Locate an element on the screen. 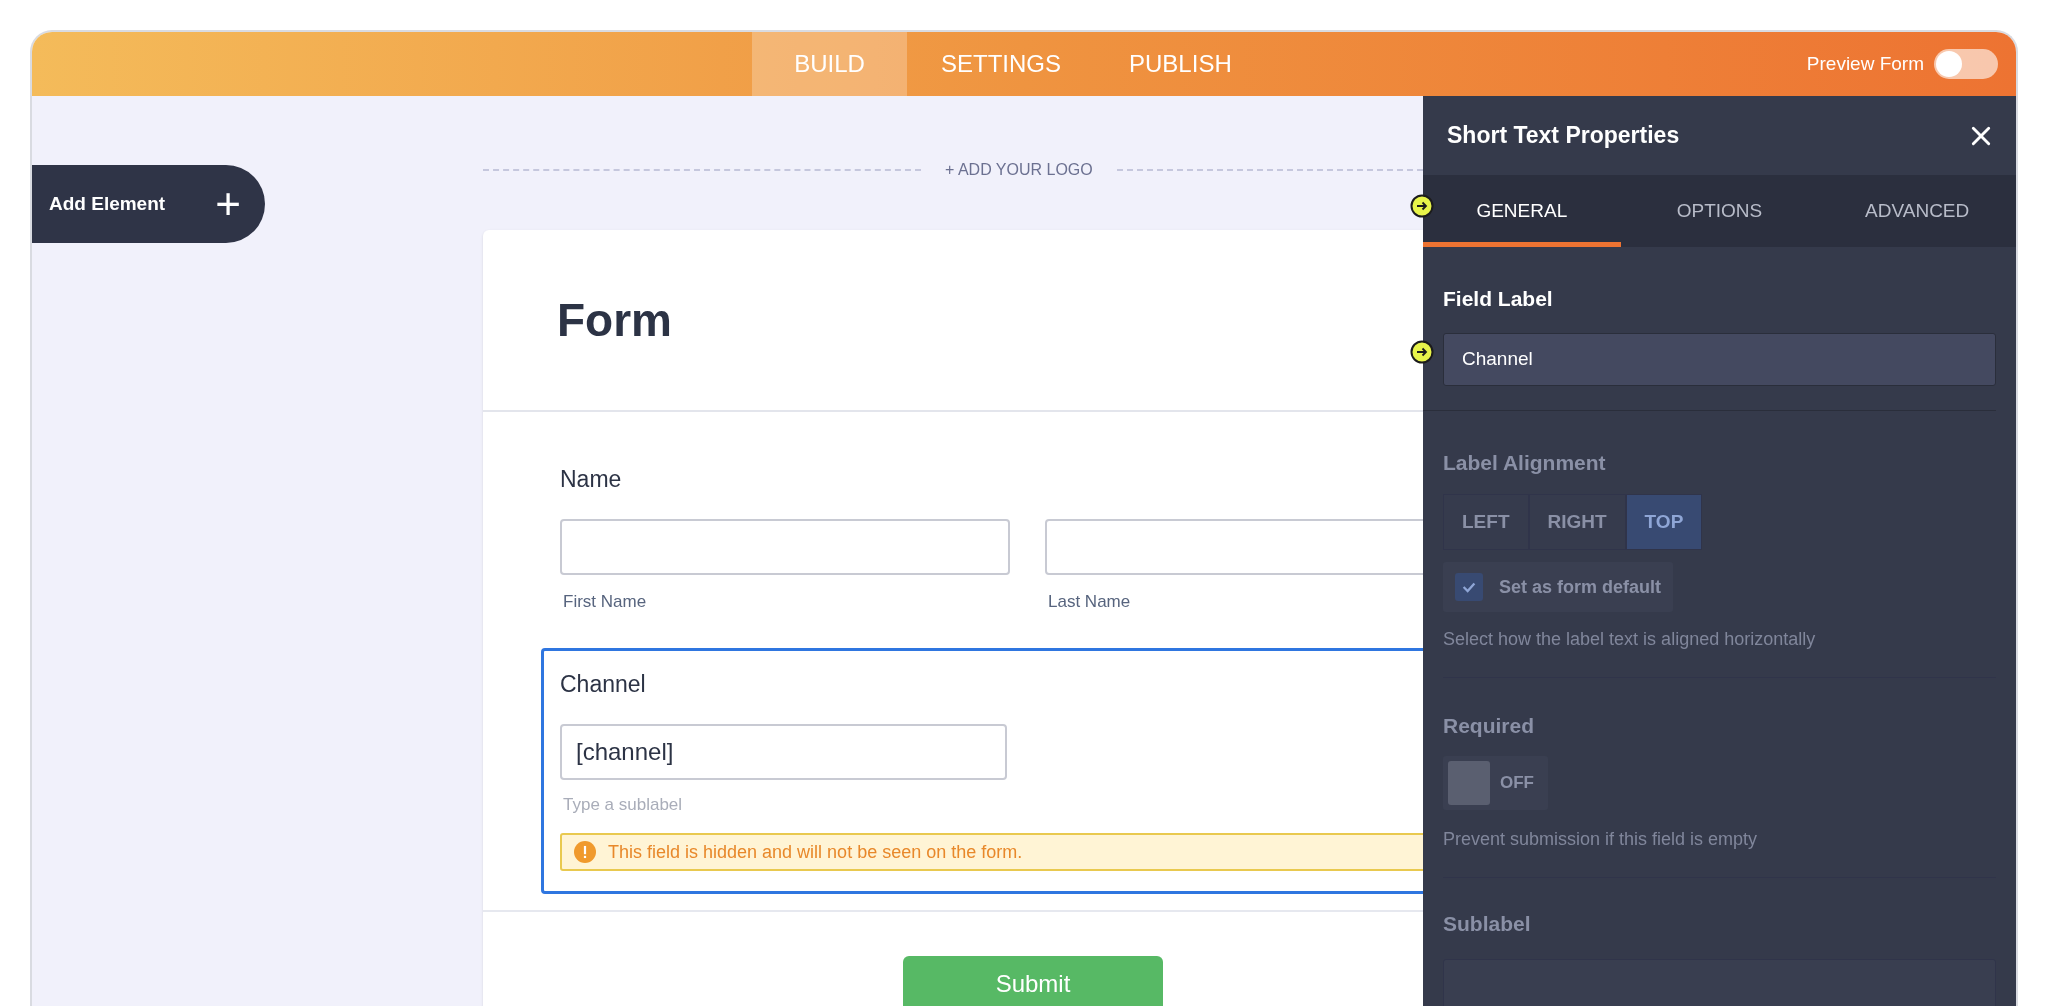 This screenshot has width=2048, height=1006. text-input: [channel] is located at coordinates (783, 751).